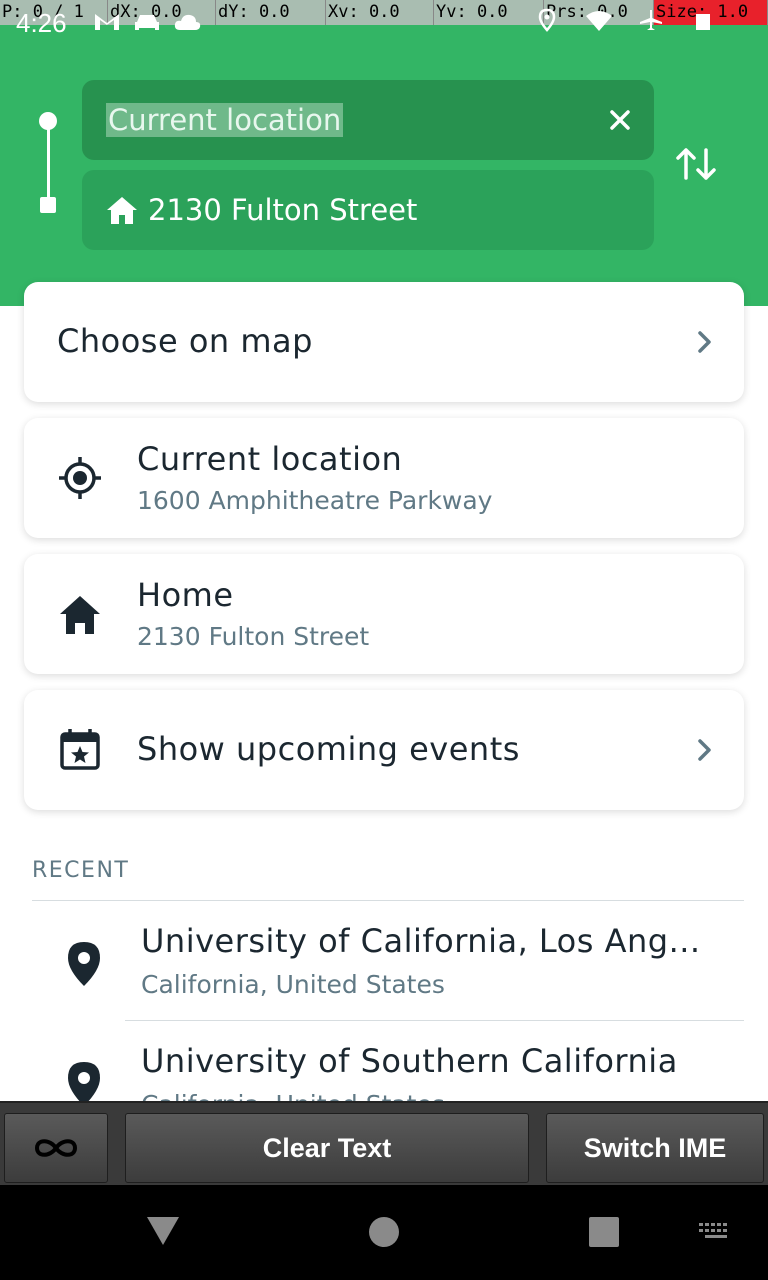 The height and width of the screenshot is (1280, 768). I want to click on location-icon, so click(547, 20).